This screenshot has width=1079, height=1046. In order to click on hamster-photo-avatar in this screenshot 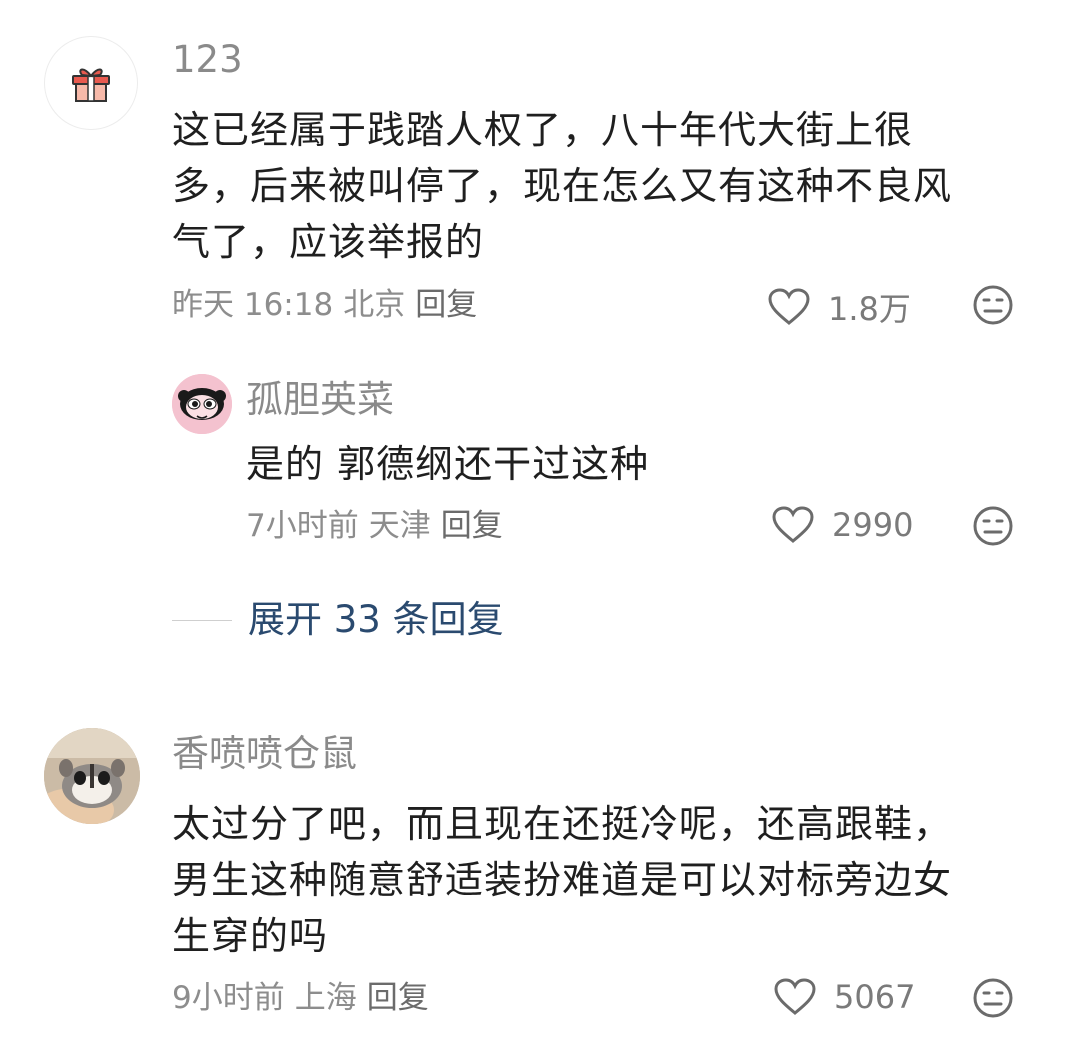, I will do `click(92, 776)`.